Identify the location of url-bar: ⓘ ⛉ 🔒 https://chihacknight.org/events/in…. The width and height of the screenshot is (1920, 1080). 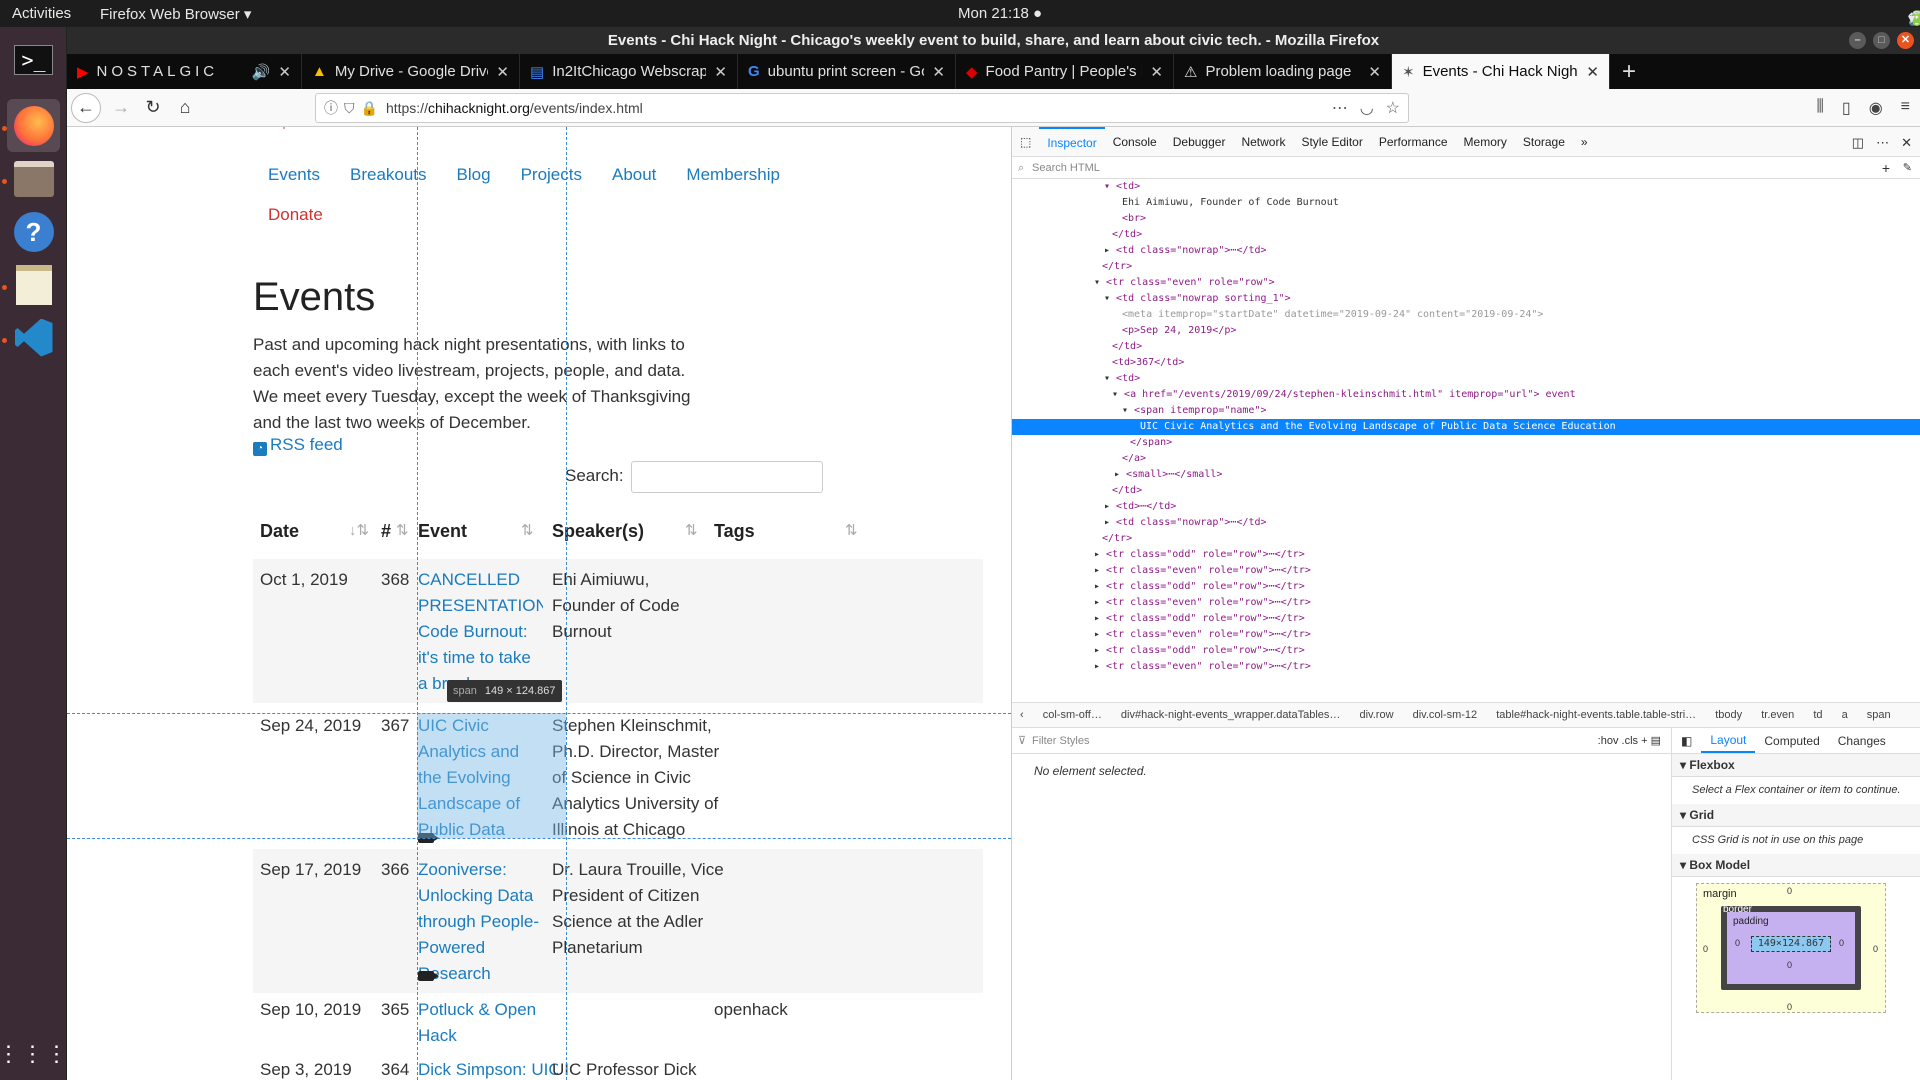
(862, 108).